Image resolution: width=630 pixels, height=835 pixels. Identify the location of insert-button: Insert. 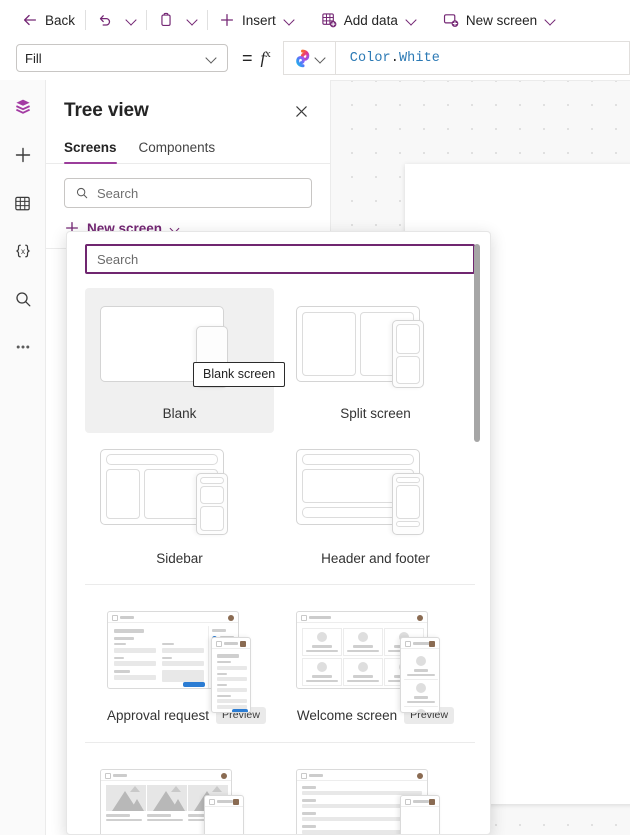
(258, 20).